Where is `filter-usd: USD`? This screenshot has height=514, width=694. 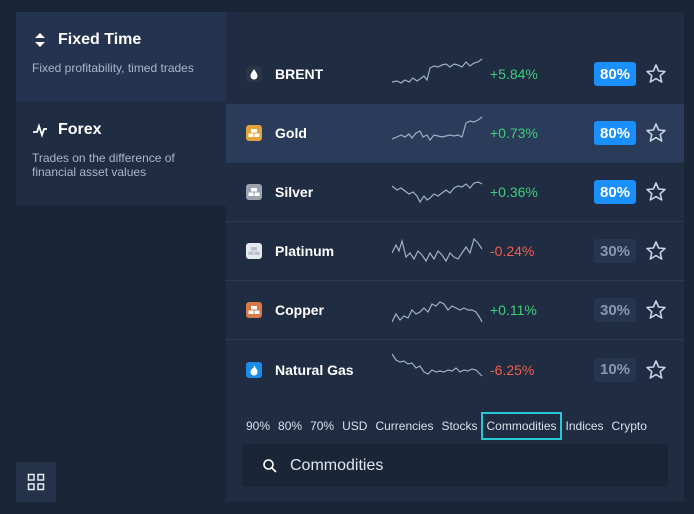 filter-usd: USD is located at coordinates (354, 426).